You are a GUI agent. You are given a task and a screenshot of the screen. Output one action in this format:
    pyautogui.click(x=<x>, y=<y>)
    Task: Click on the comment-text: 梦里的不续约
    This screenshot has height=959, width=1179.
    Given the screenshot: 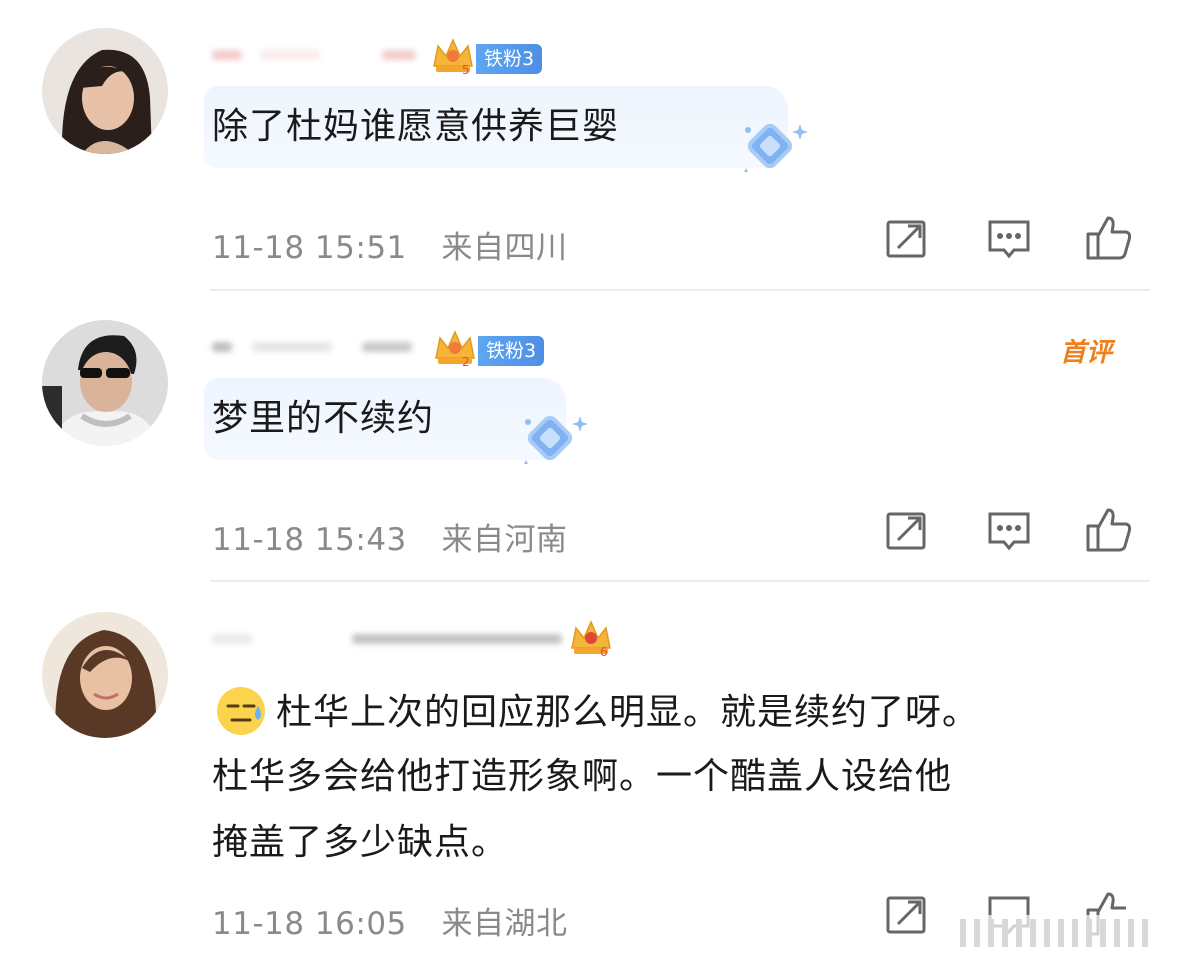 What is the action you would take?
    pyautogui.click(x=323, y=418)
    